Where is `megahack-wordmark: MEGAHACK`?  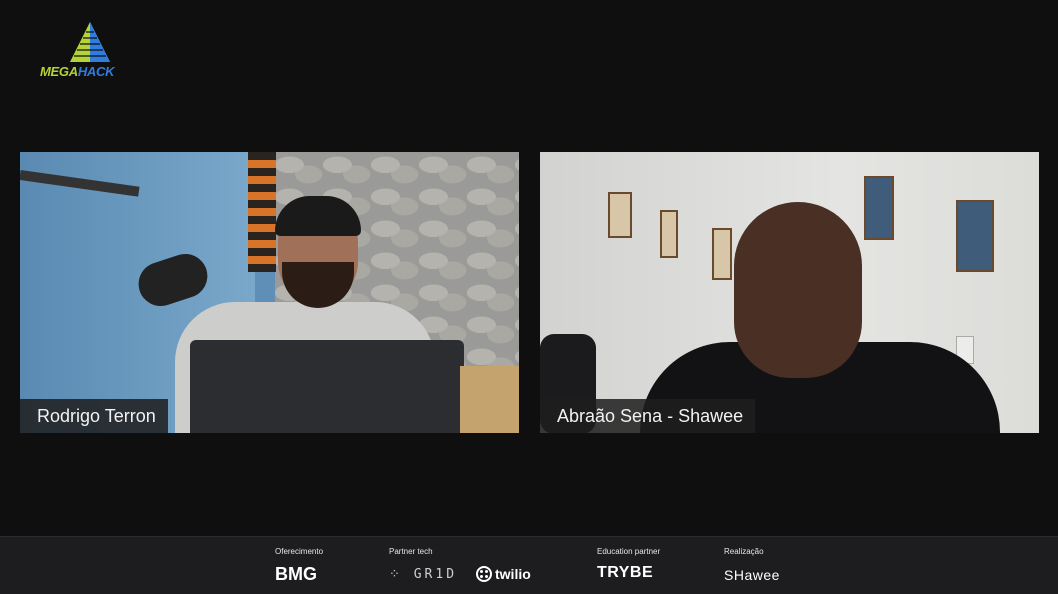
megahack-wordmark: MEGAHACK is located at coordinates (77, 71).